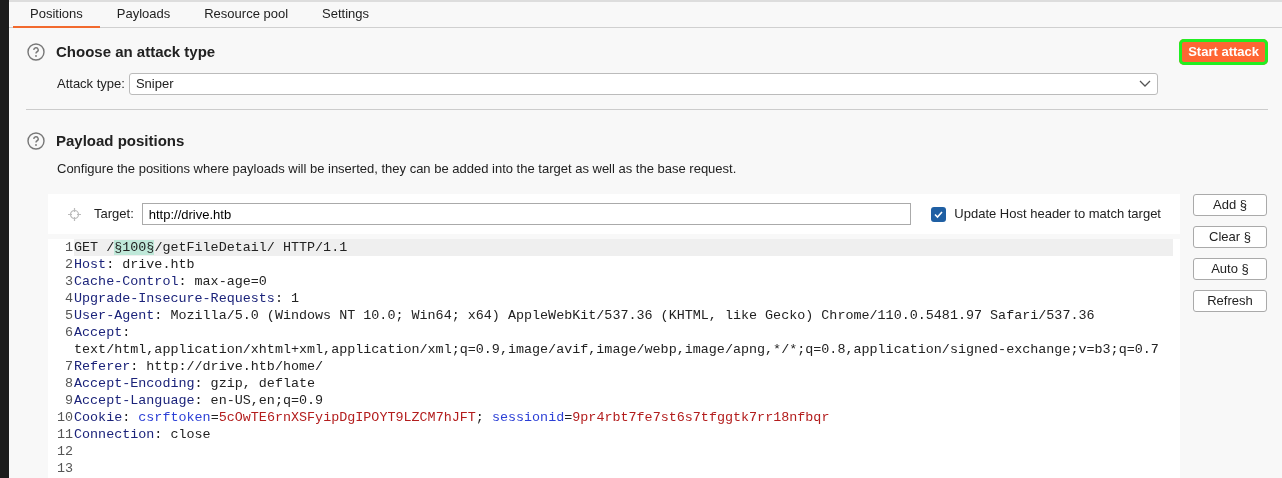 This screenshot has width=1282, height=478. I want to click on code-line: Connection: close, so click(143, 434).